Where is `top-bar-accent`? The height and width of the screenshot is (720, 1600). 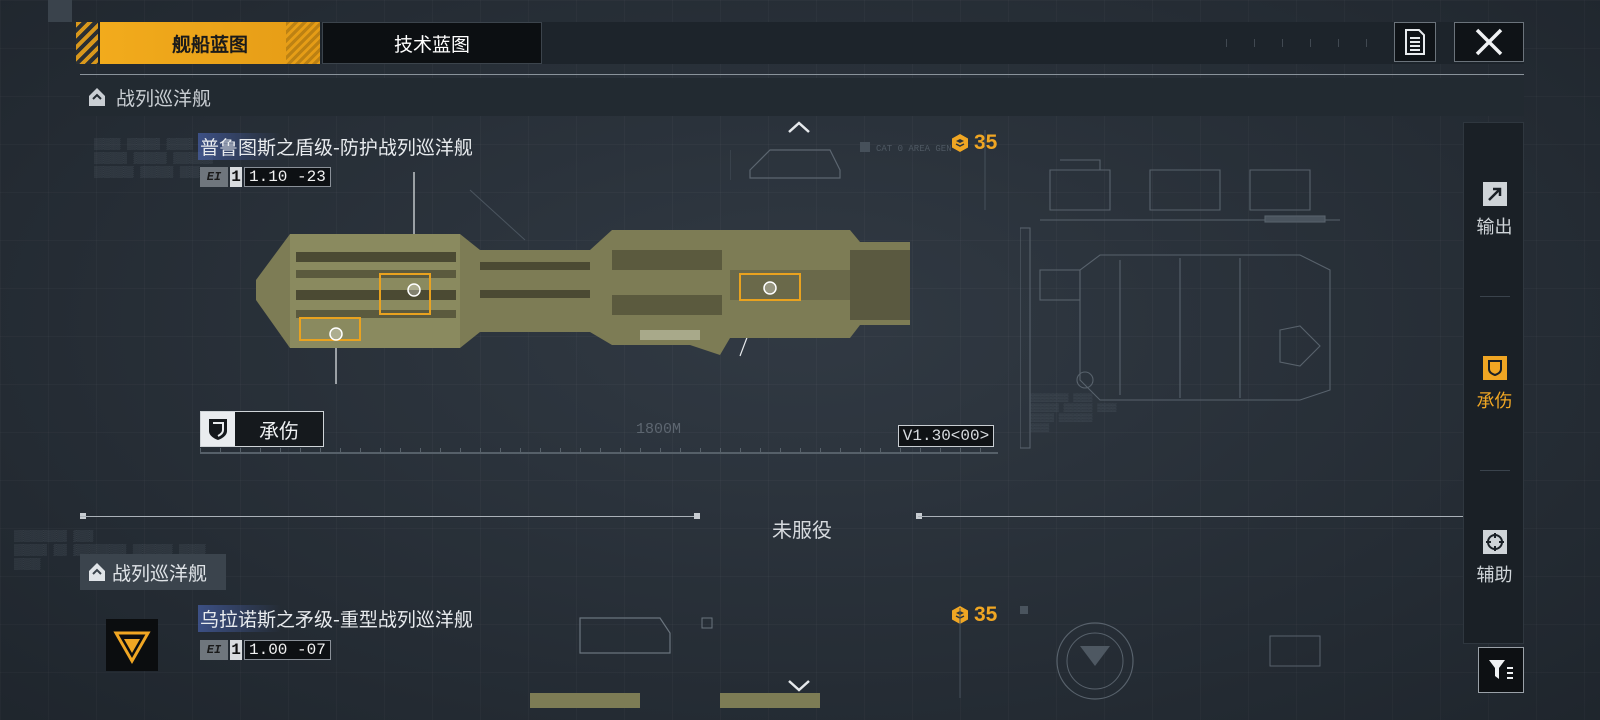
top-bar-accent is located at coordinates (87, 43).